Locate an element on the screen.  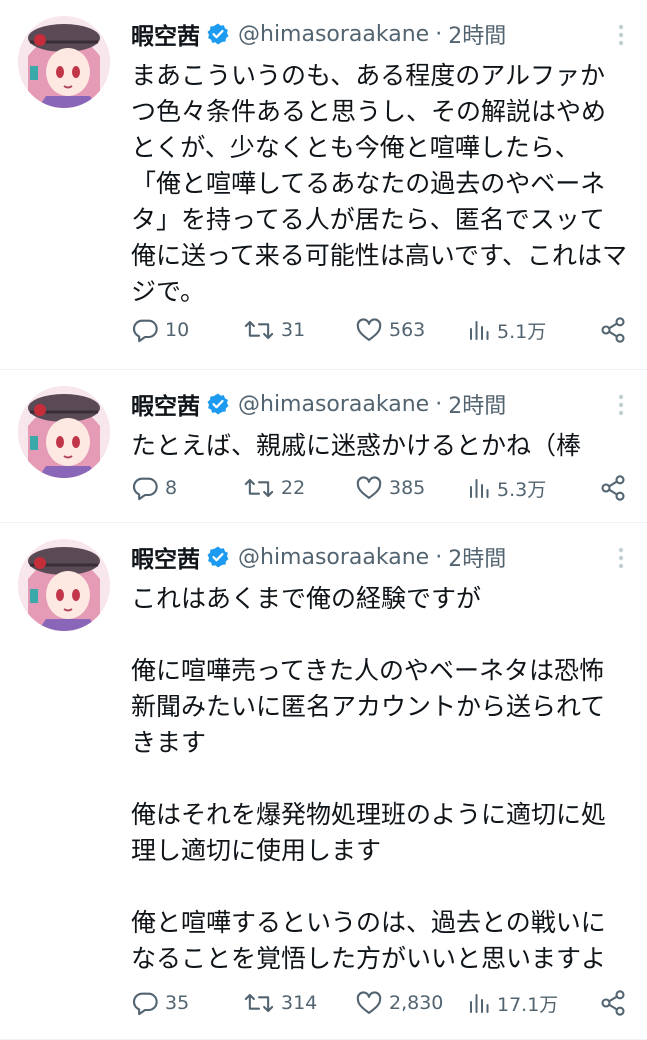
views-button: 5.3万 is located at coordinates (523, 488).